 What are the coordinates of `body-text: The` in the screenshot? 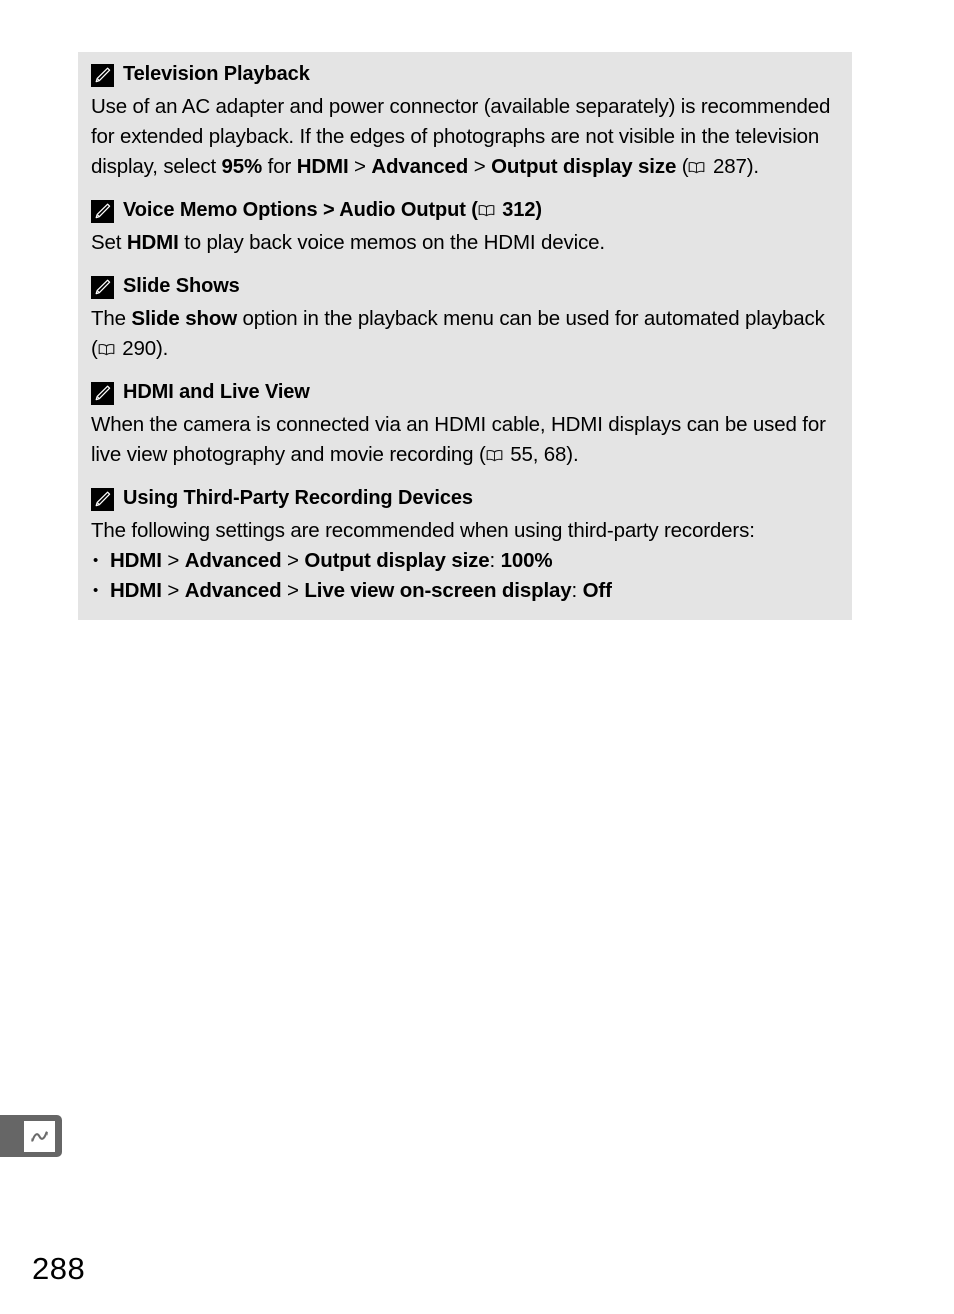 It's located at (111, 318).